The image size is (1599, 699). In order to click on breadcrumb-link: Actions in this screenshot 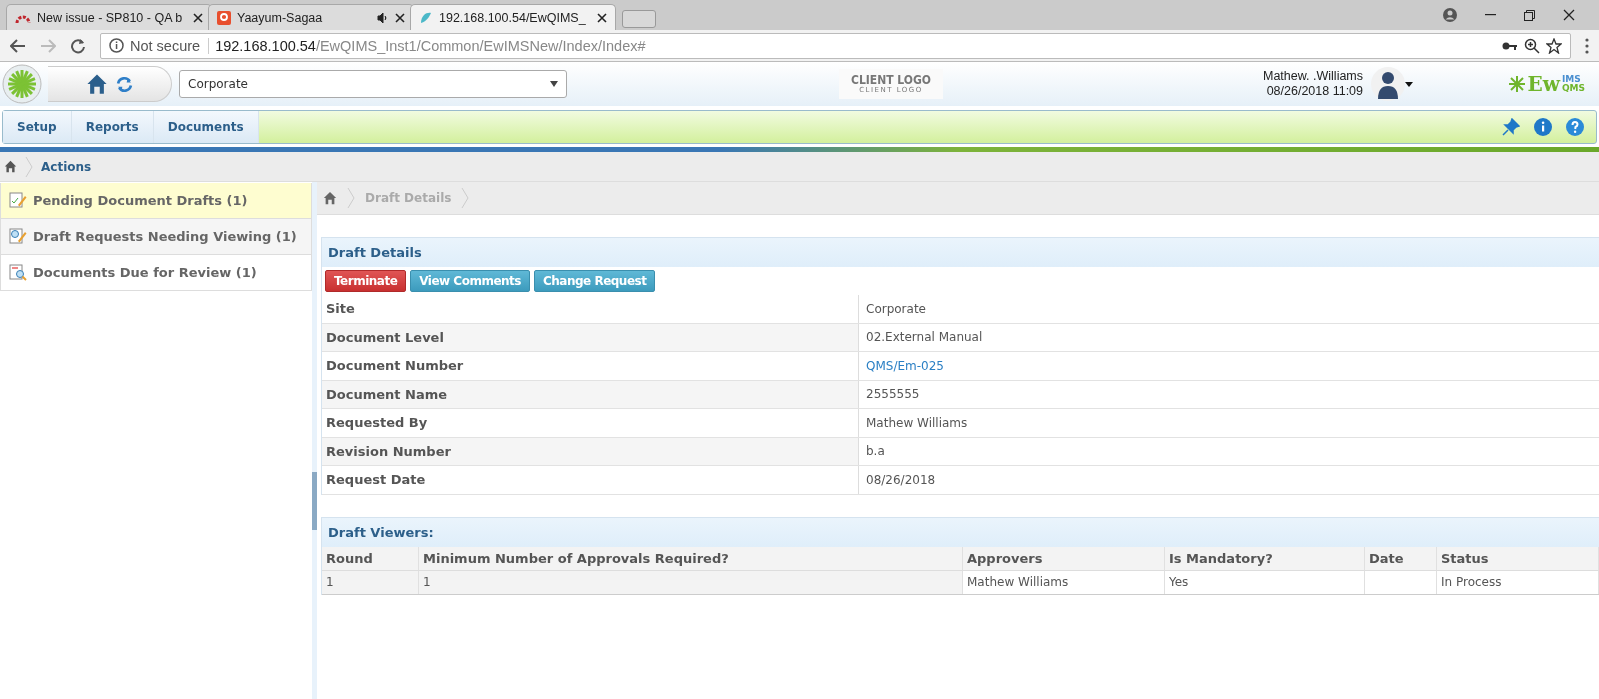, I will do `click(66, 166)`.